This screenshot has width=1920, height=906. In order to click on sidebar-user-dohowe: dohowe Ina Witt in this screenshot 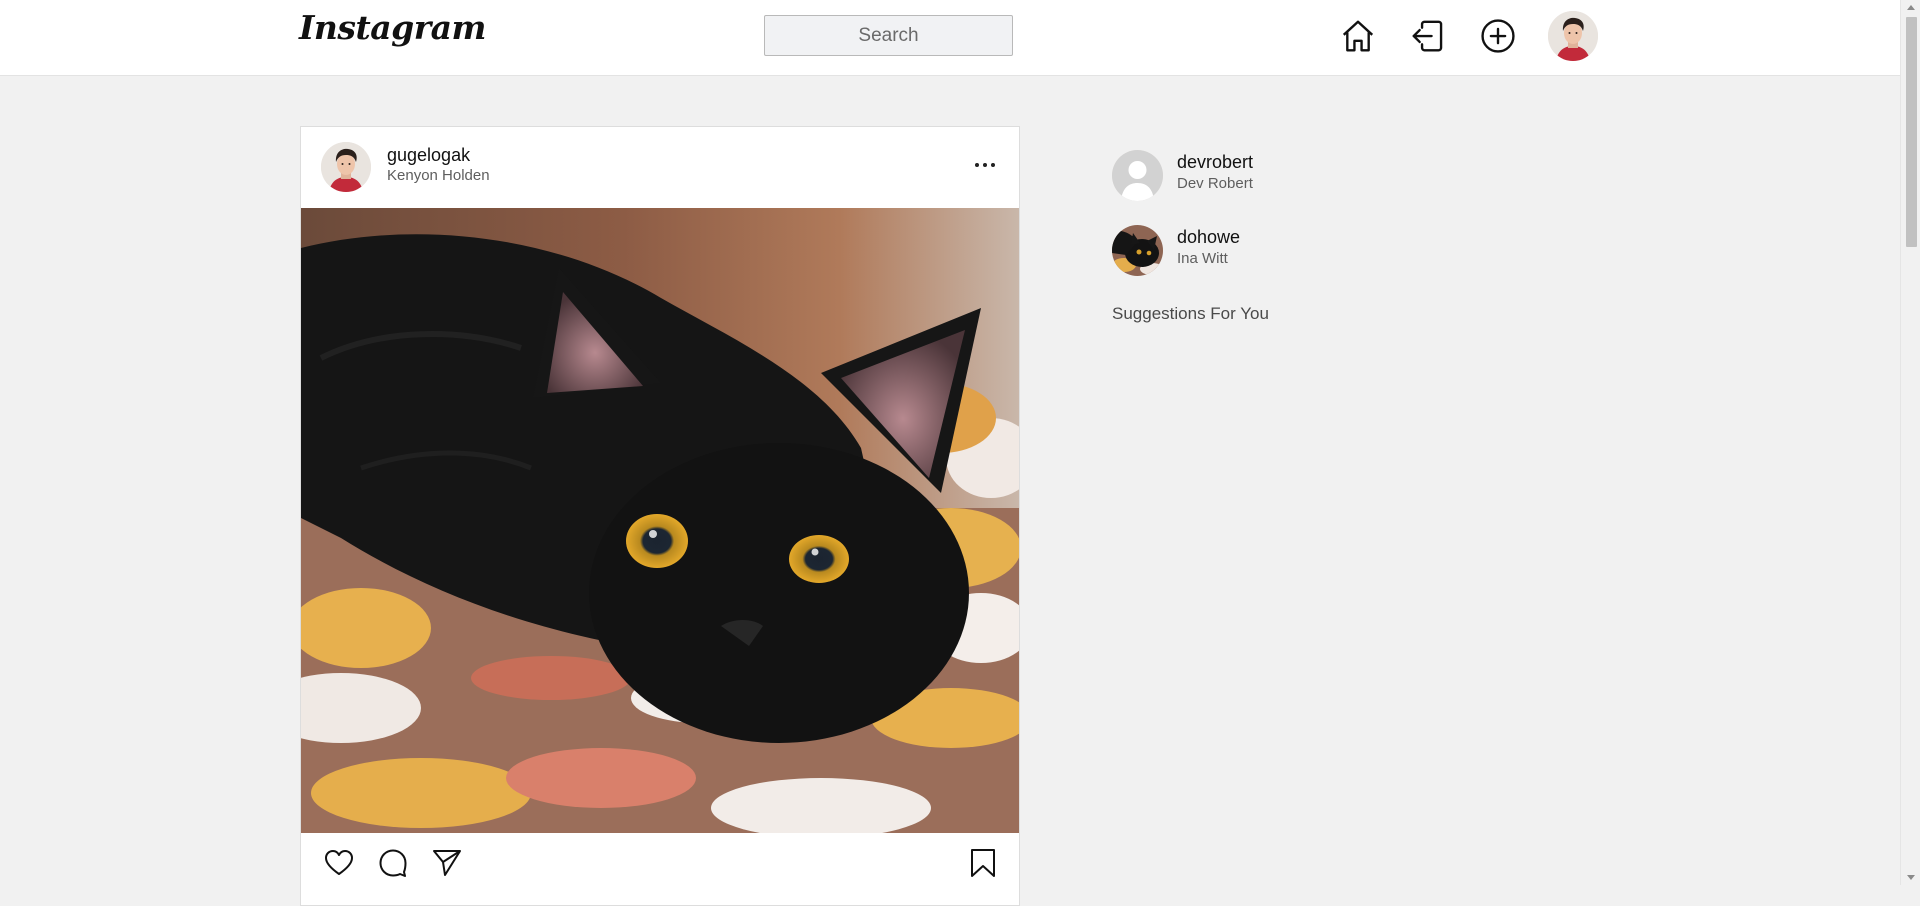, I will do `click(1302, 251)`.